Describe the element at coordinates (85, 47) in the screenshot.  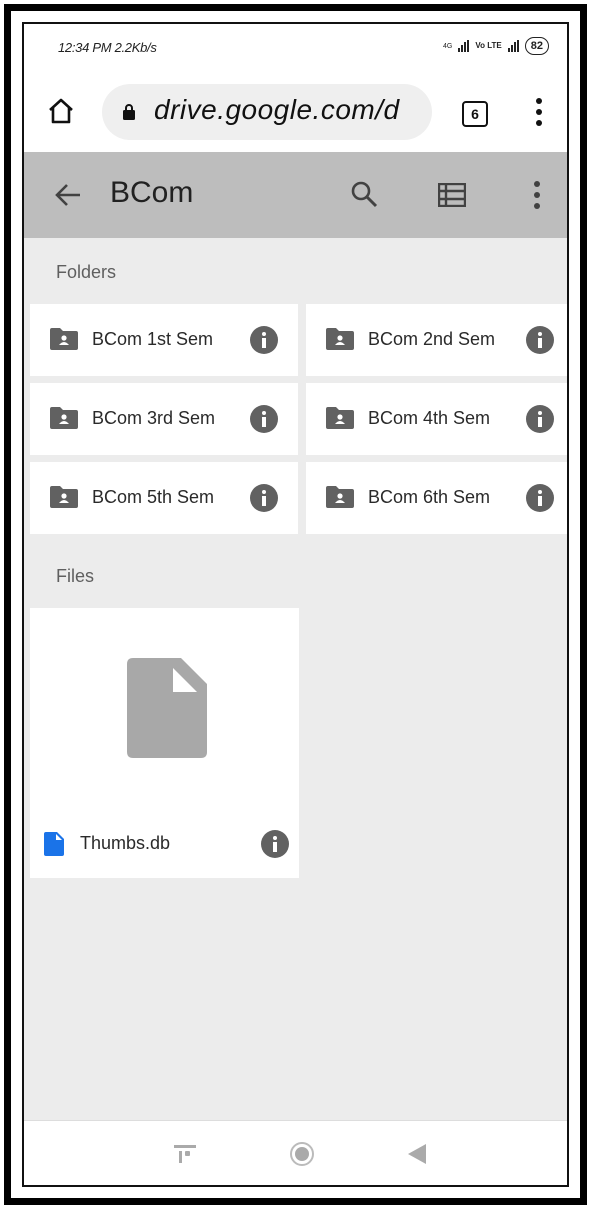
I see `status-time: 12:34 PM` at that location.